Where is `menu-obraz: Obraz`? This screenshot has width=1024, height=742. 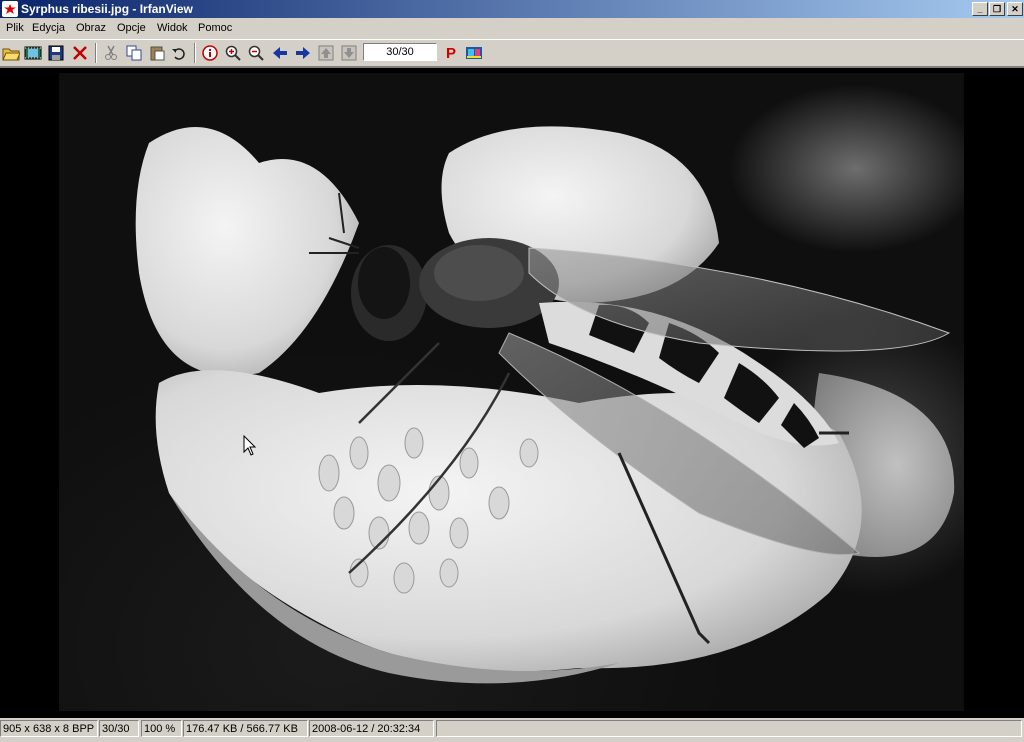
menu-obraz: Obraz is located at coordinates (91, 28).